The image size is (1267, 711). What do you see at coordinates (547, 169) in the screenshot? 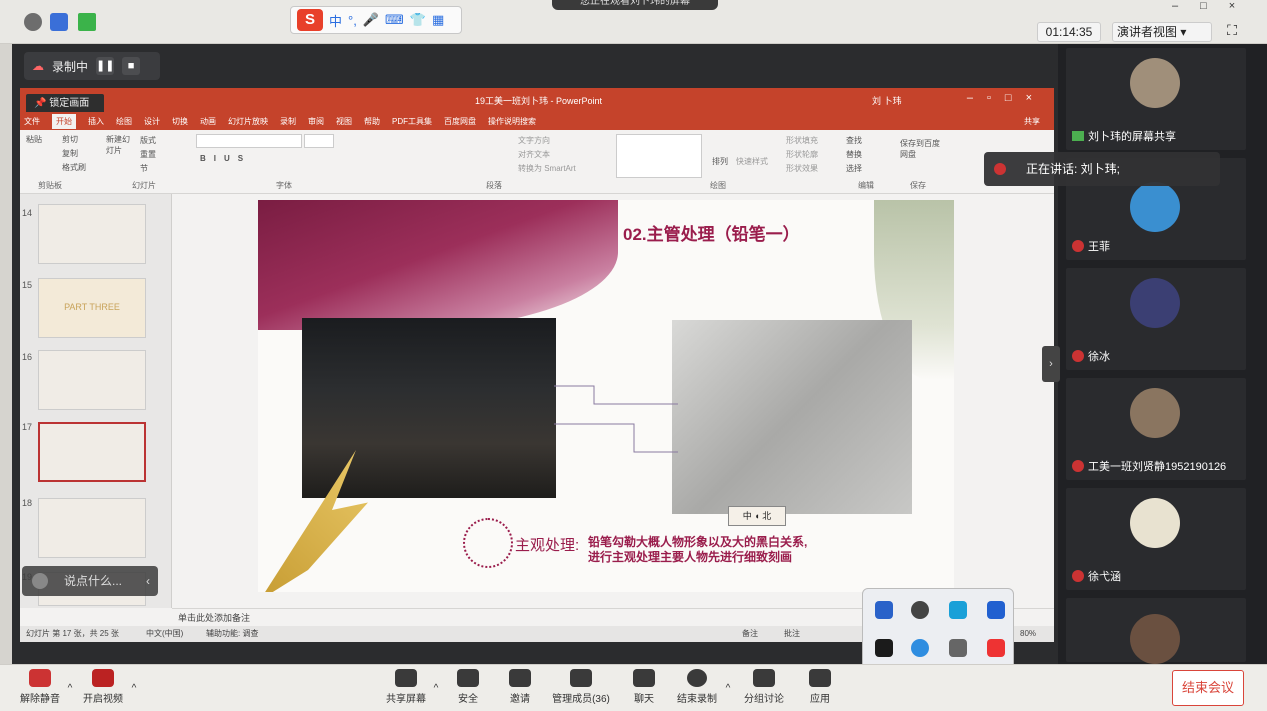
I see `smartart-button: 转换为 SmartArt` at bounding box center [547, 169].